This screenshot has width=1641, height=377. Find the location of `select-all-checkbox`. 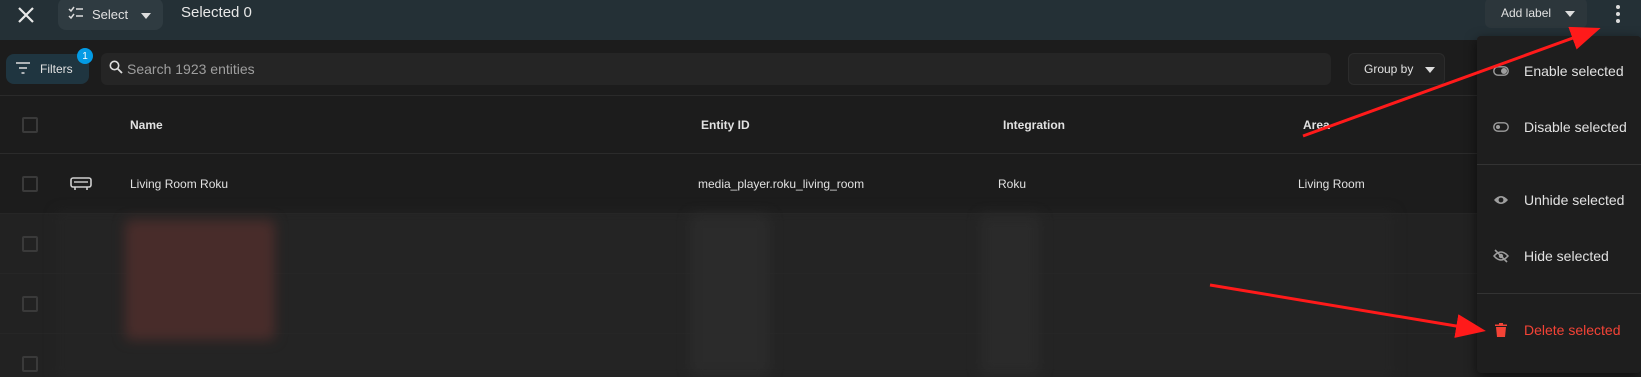

select-all-checkbox is located at coordinates (30, 125).